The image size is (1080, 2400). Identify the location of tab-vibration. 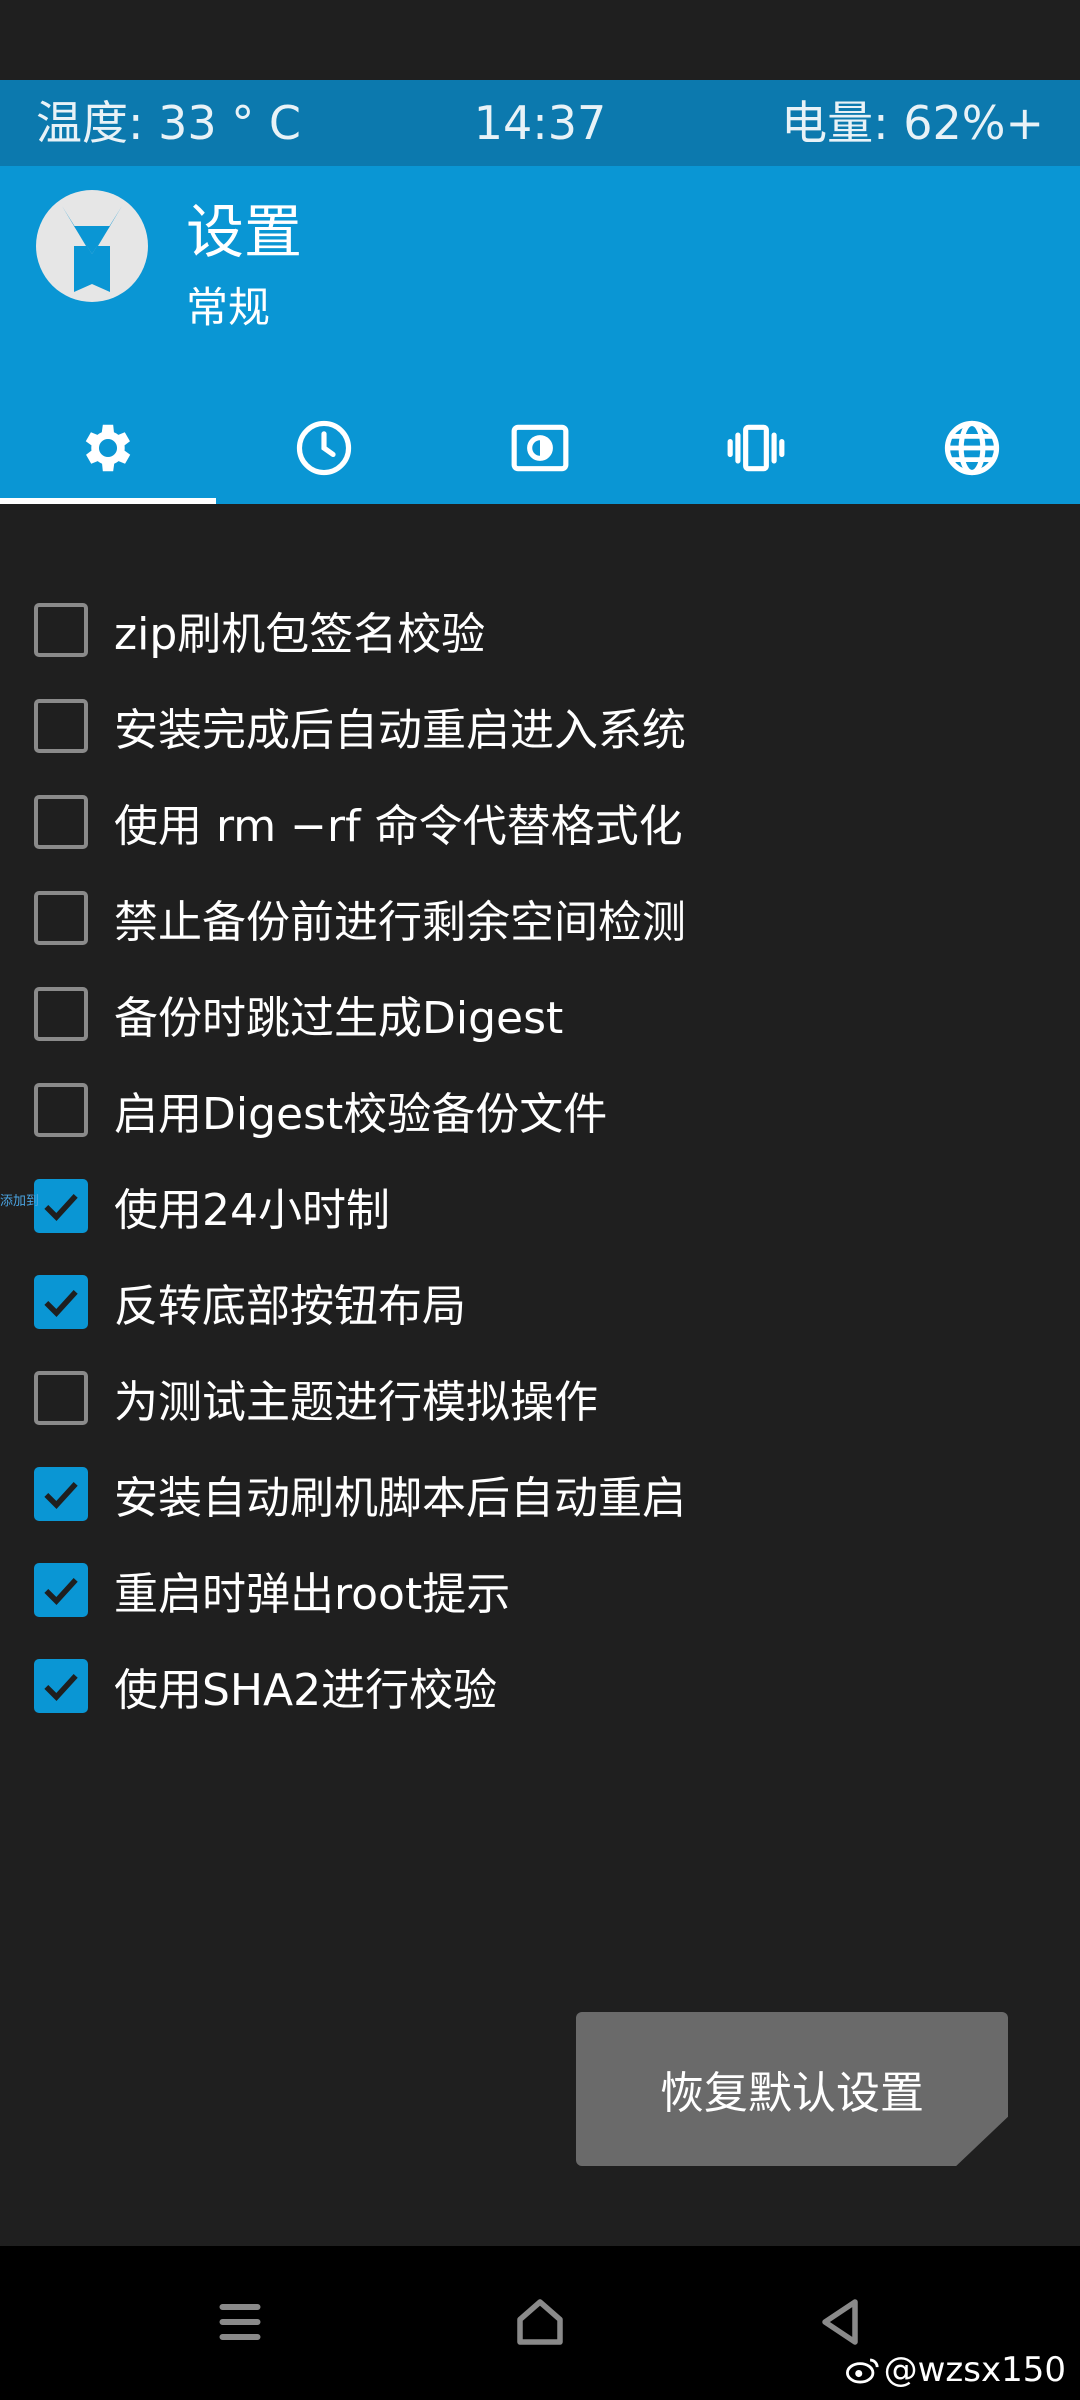
(756, 448).